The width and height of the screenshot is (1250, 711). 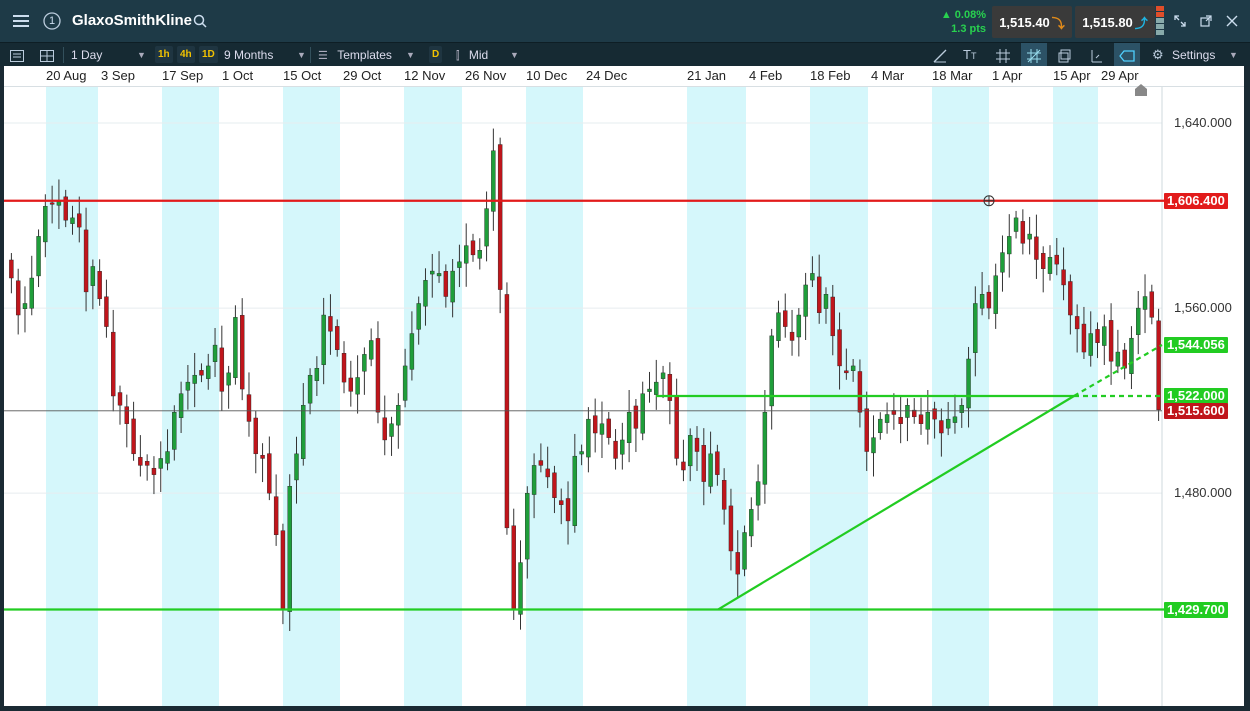 What do you see at coordinates (368, 55) in the screenshot?
I see `templates-select: ☰ Templates ▼` at bounding box center [368, 55].